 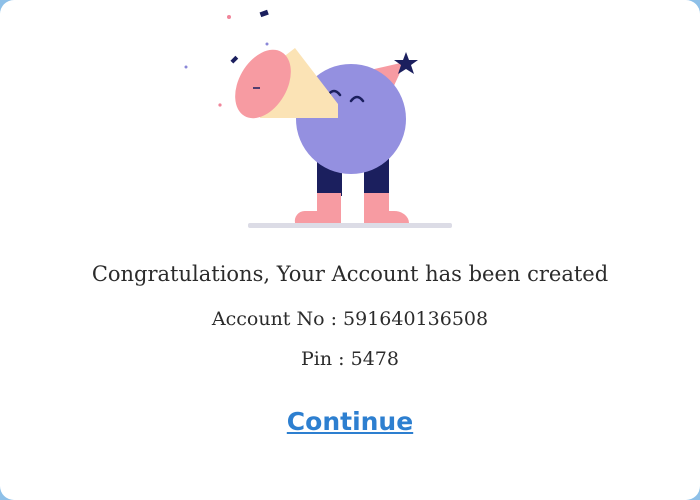 I want to click on account-number-value: 591640136508, so click(x=416, y=319).